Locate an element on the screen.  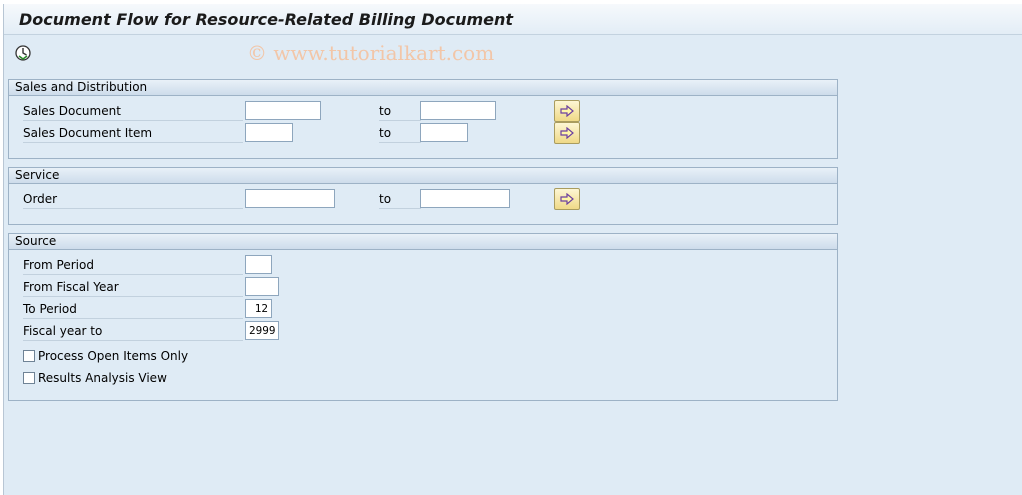
from-period-label: From Period is located at coordinates (133, 266).